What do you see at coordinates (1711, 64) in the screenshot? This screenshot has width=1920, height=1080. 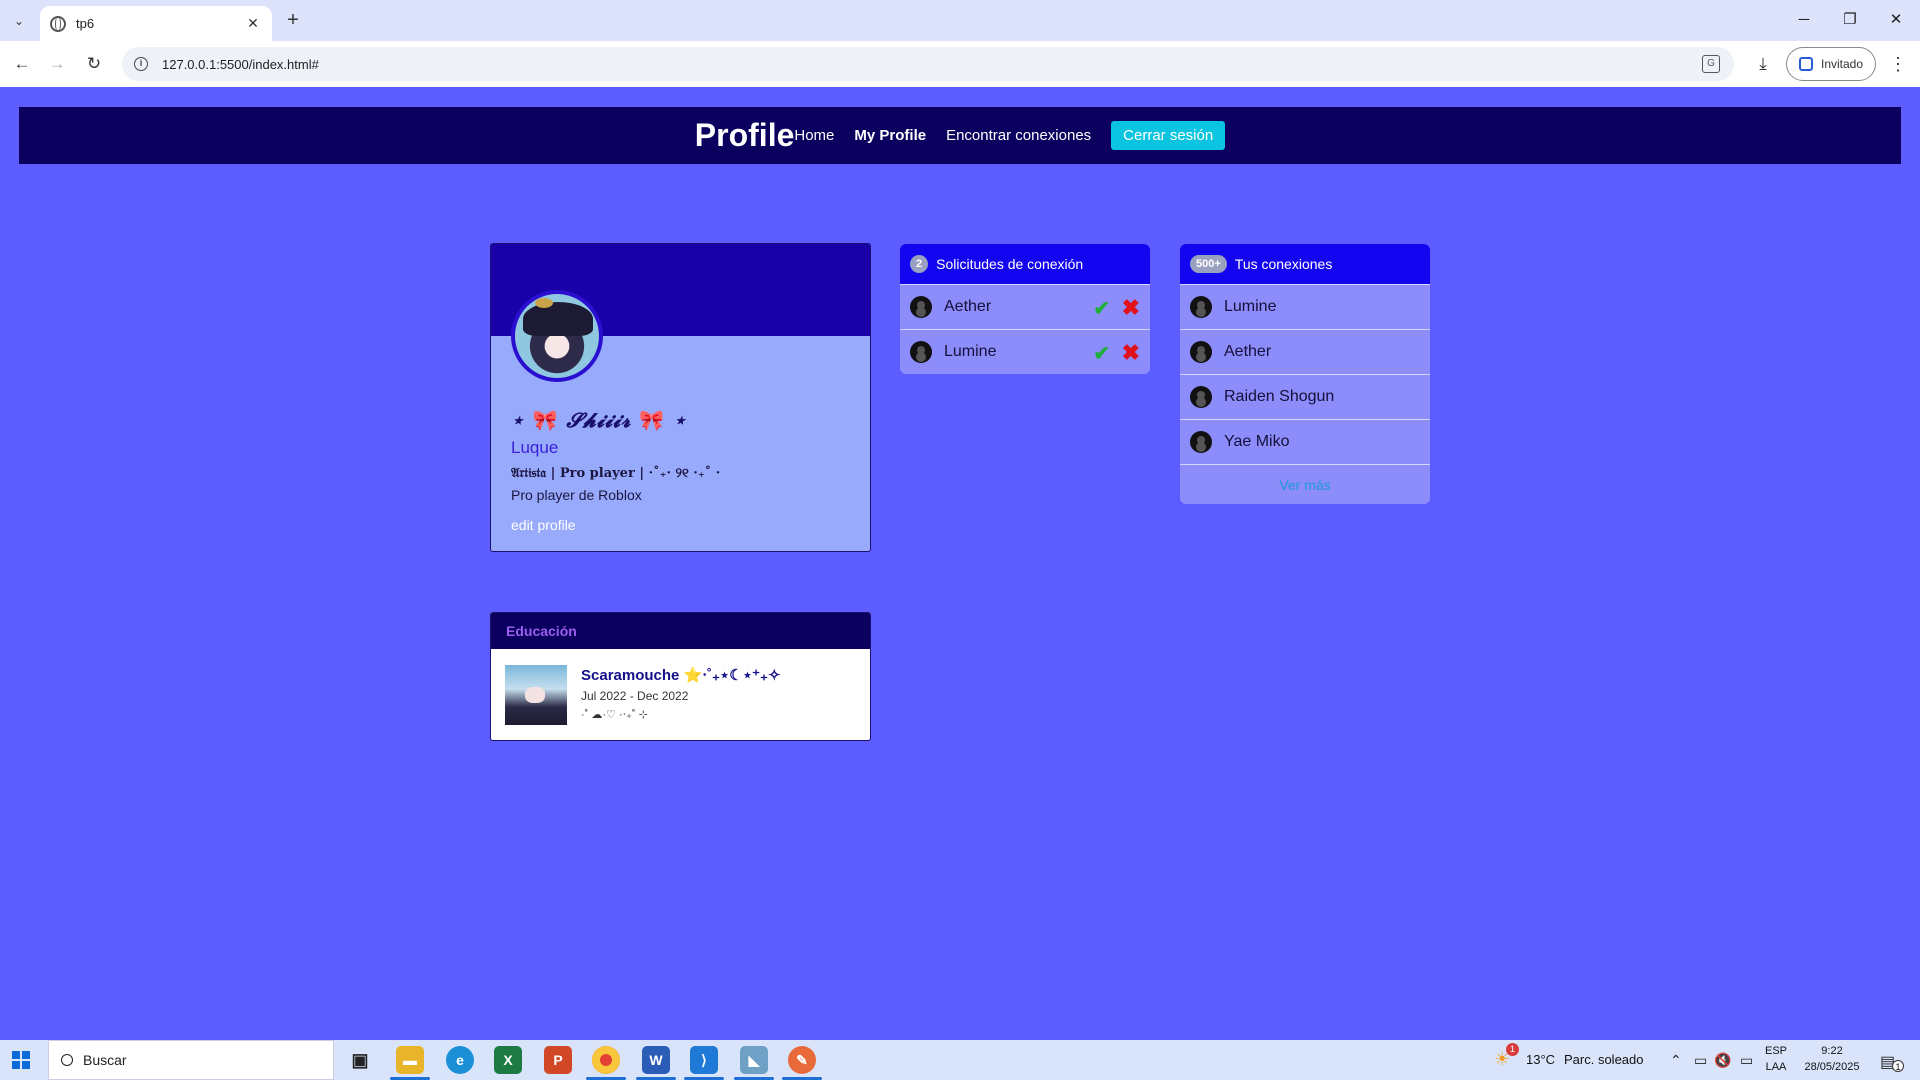 I see `translate-icon: G` at bounding box center [1711, 64].